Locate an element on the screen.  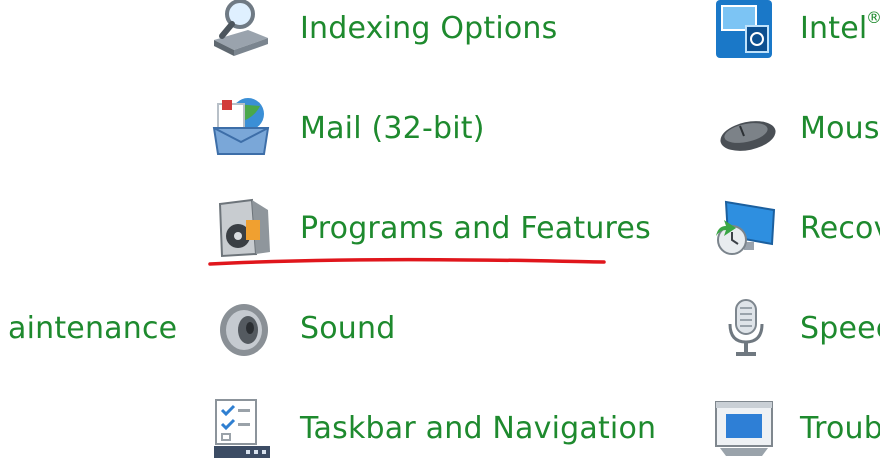
cp-item-label: Recov is located at coordinates (840, 228).